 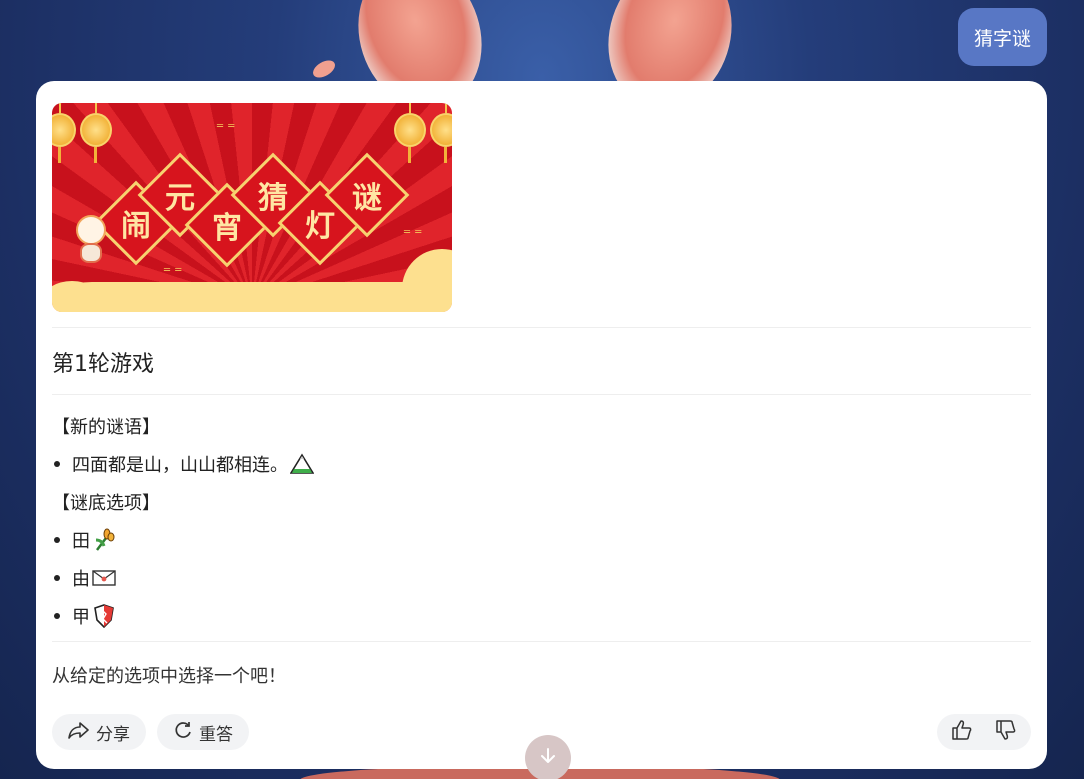 What do you see at coordinates (106, 503) in the screenshot?
I see `options-label: 【谜底选项】` at bounding box center [106, 503].